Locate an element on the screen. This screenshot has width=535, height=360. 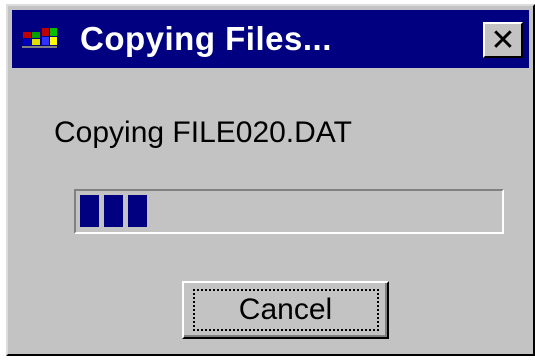
status-text: Copying FILE020.DAT is located at coordinates (203, 132).